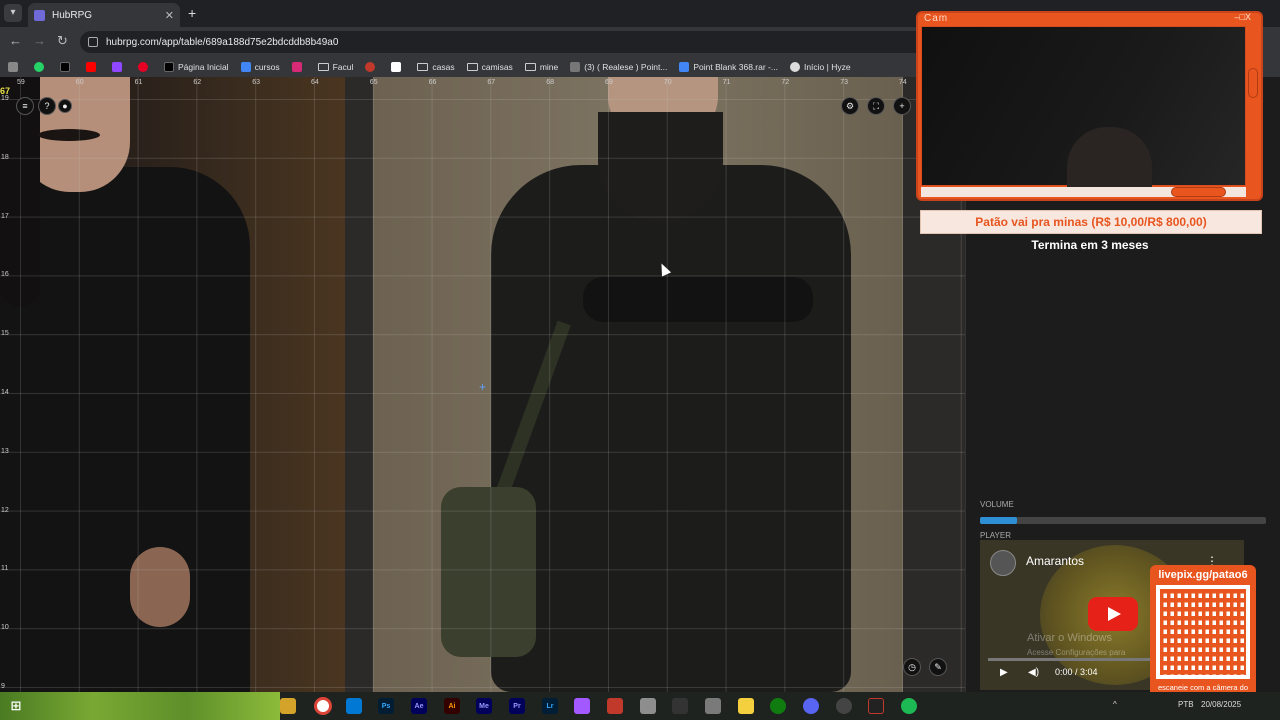  I want to click on youtube-bookmark-icon, so click(93, 67).